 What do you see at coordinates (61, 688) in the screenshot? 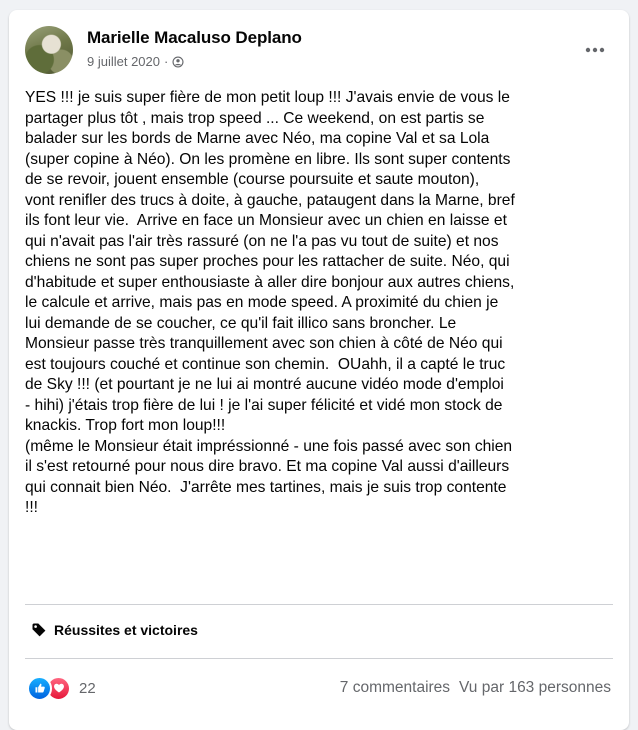
I see `reactions-summary: 22` at bounding box center [61, 688].